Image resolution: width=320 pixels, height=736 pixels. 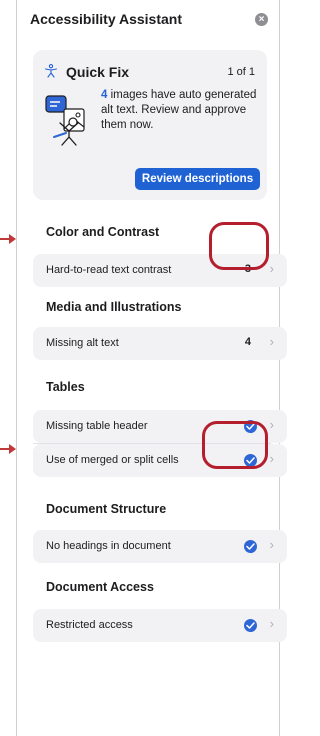 I want to click on item-label: Missing alt text, so click(x=82, y=343).